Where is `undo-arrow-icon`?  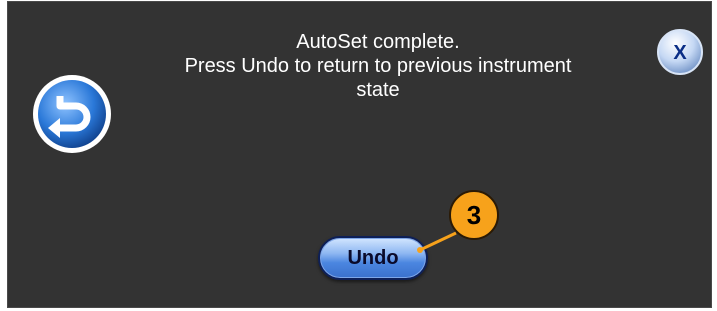
undo-arrow-icon is located at coordinates (72, 114).